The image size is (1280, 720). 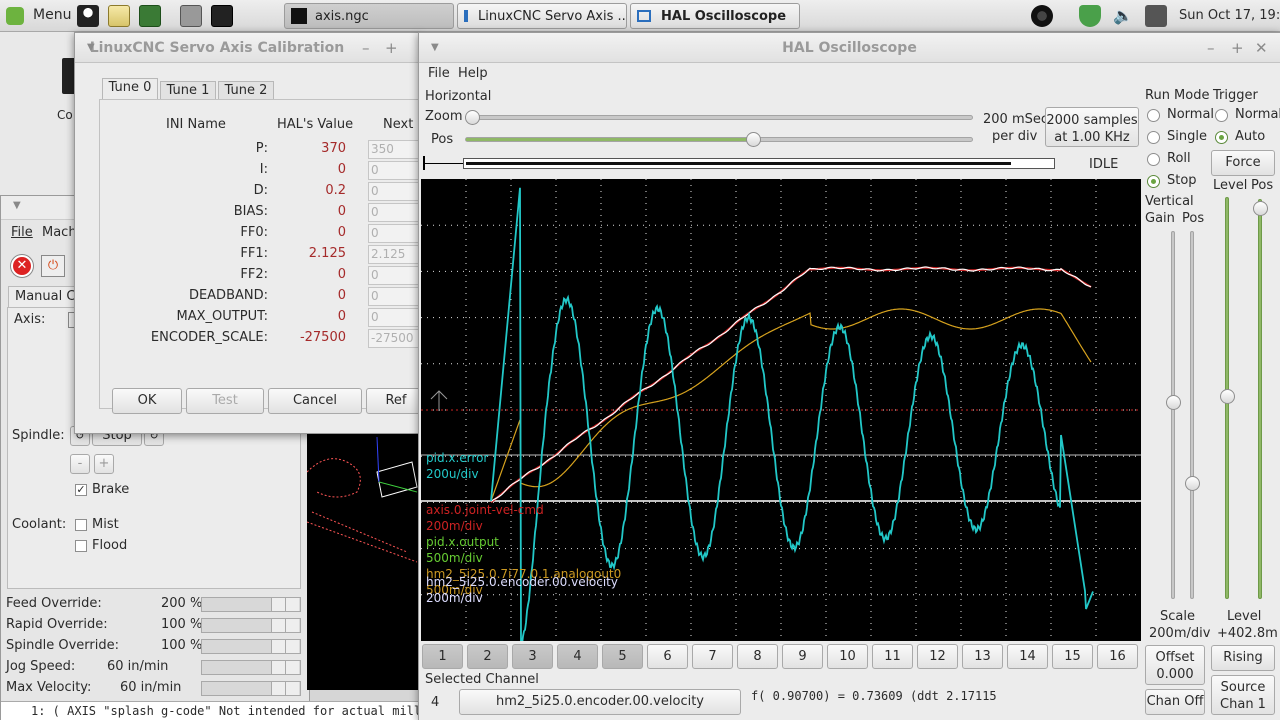 I want to click on machine-power-button: ⏻, so click(x=53, y=266).